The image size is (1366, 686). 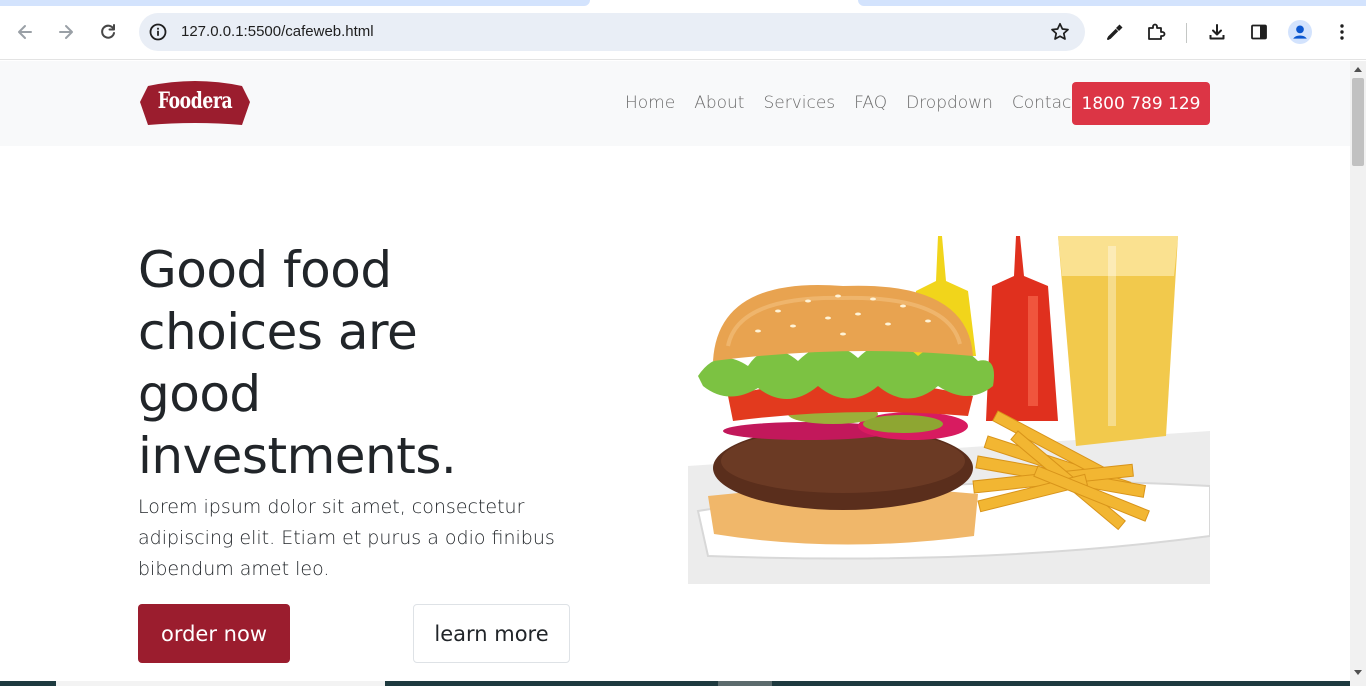 I want to click on side-panel-icon, so click(x=1259, y=32).